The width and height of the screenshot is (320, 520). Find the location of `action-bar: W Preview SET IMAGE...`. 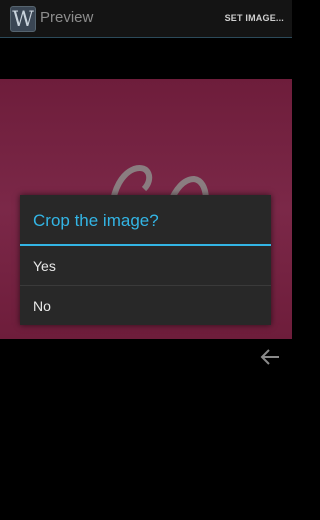

action-bar: W Preview SET IMAGE... is located at coordinates (146, 19).